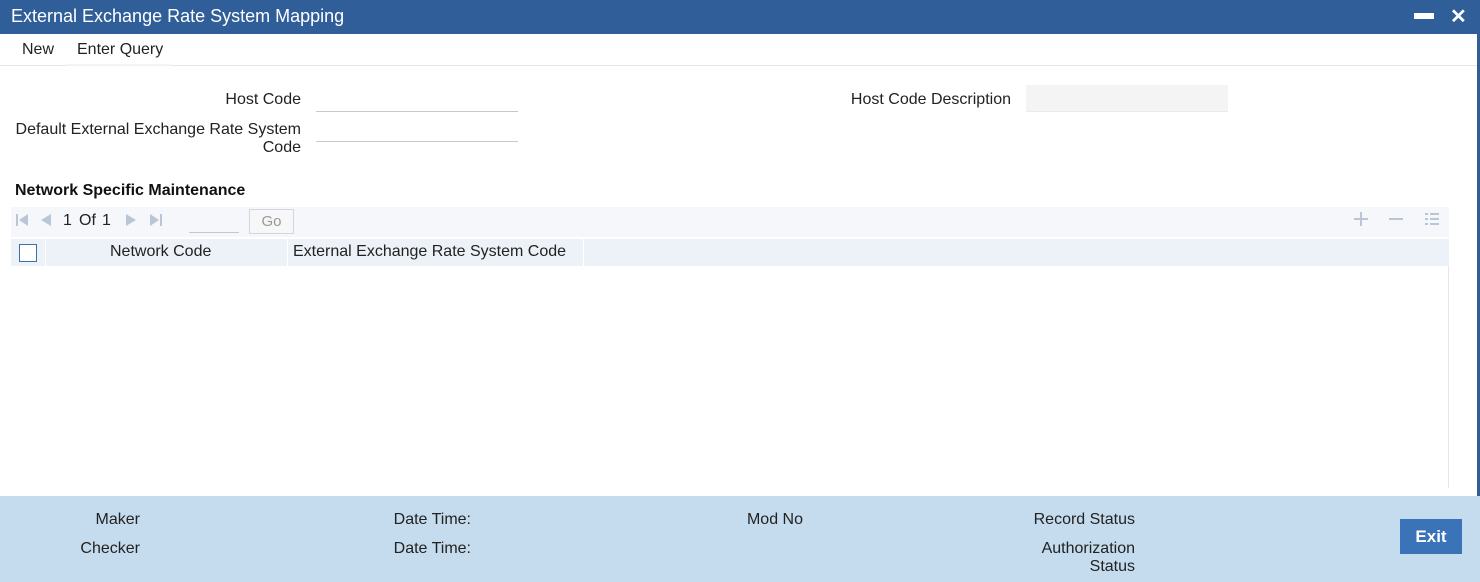 This screenshot has height=582, width=1480. I want to click on delete-row-icon, so click(1396, 221).